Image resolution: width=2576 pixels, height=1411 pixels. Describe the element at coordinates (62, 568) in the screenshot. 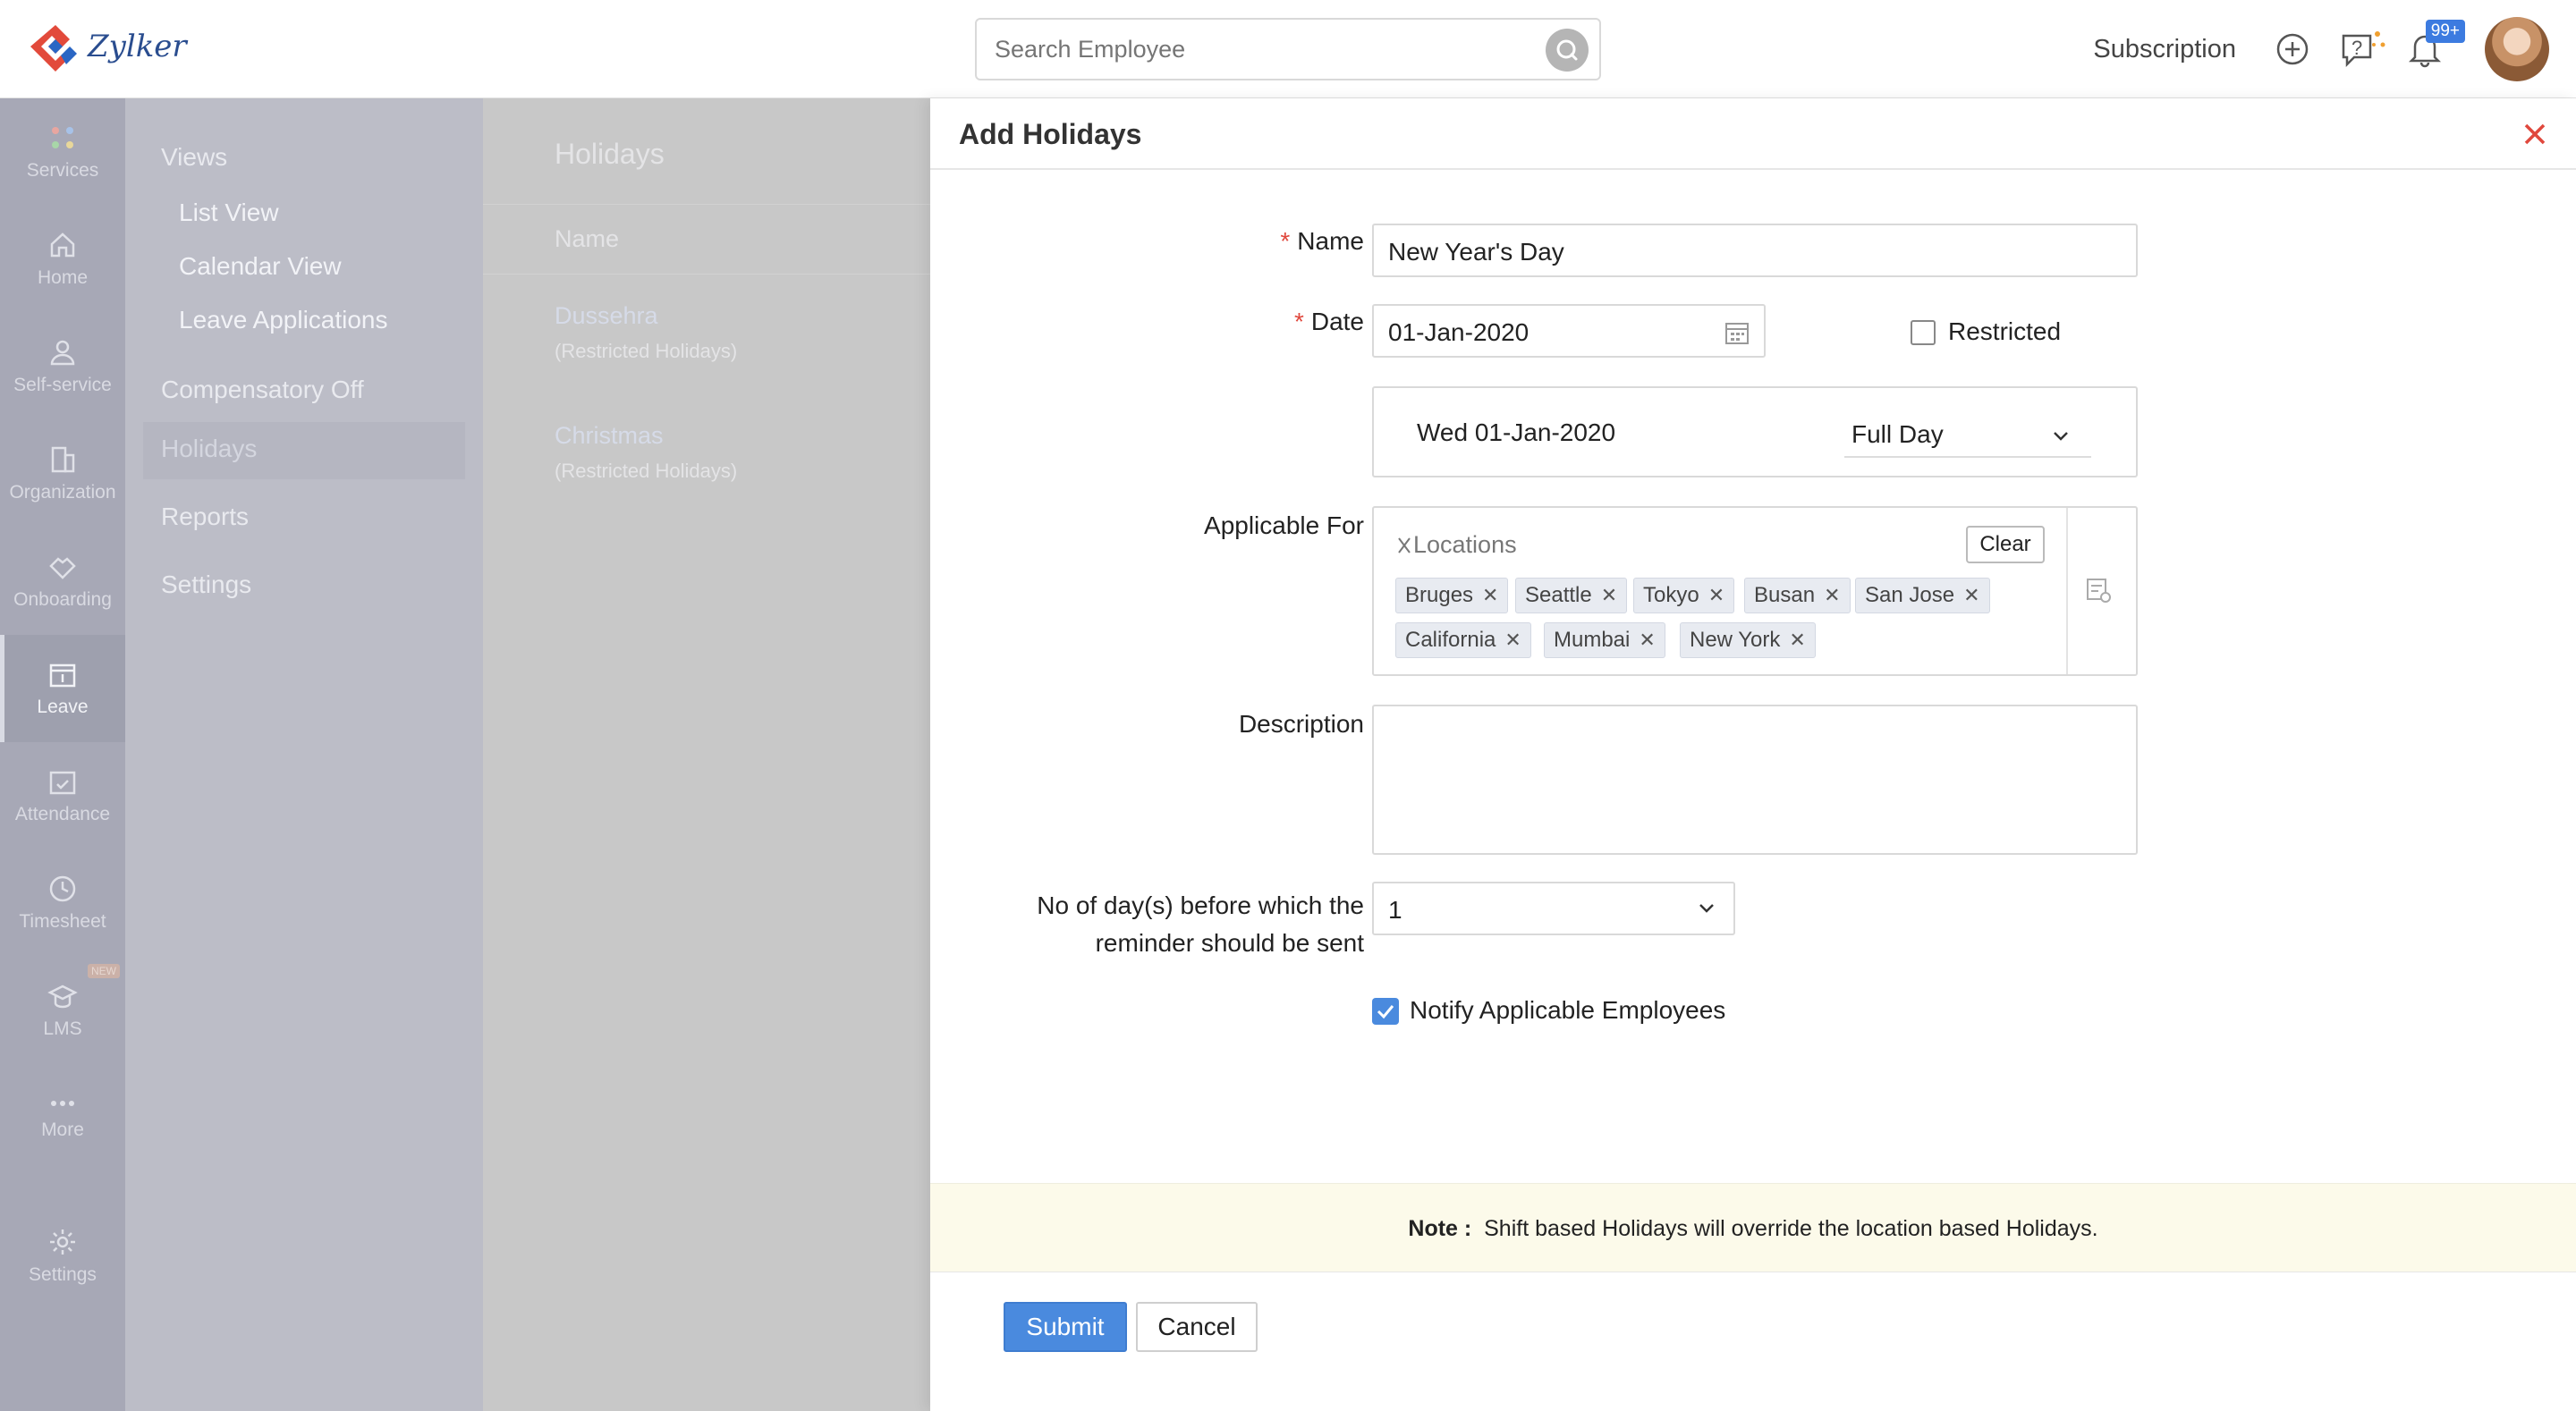

I see `handshake-icon` at that location.